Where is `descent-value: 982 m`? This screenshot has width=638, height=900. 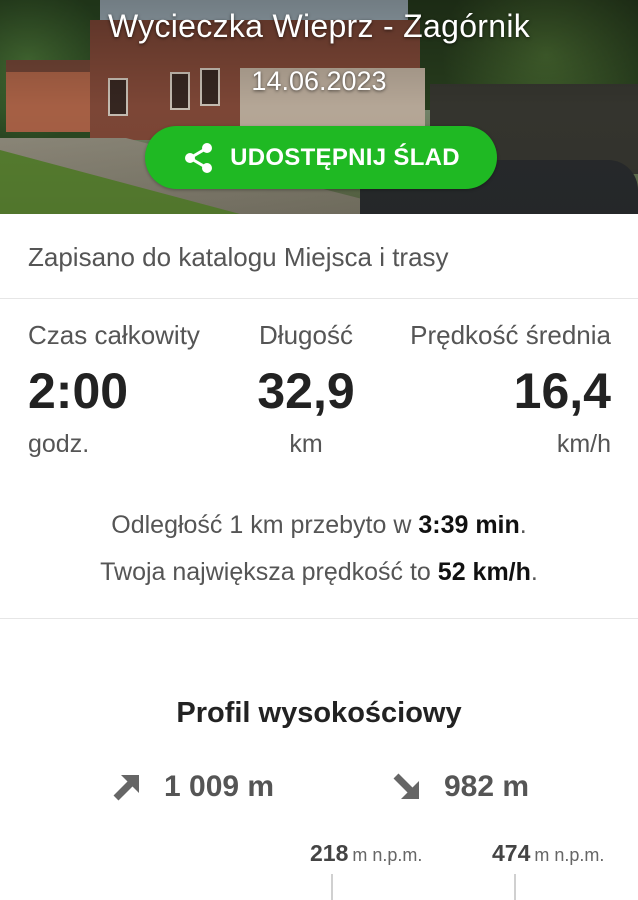 descent-value: 982 m is located at coordinates (487, 786).